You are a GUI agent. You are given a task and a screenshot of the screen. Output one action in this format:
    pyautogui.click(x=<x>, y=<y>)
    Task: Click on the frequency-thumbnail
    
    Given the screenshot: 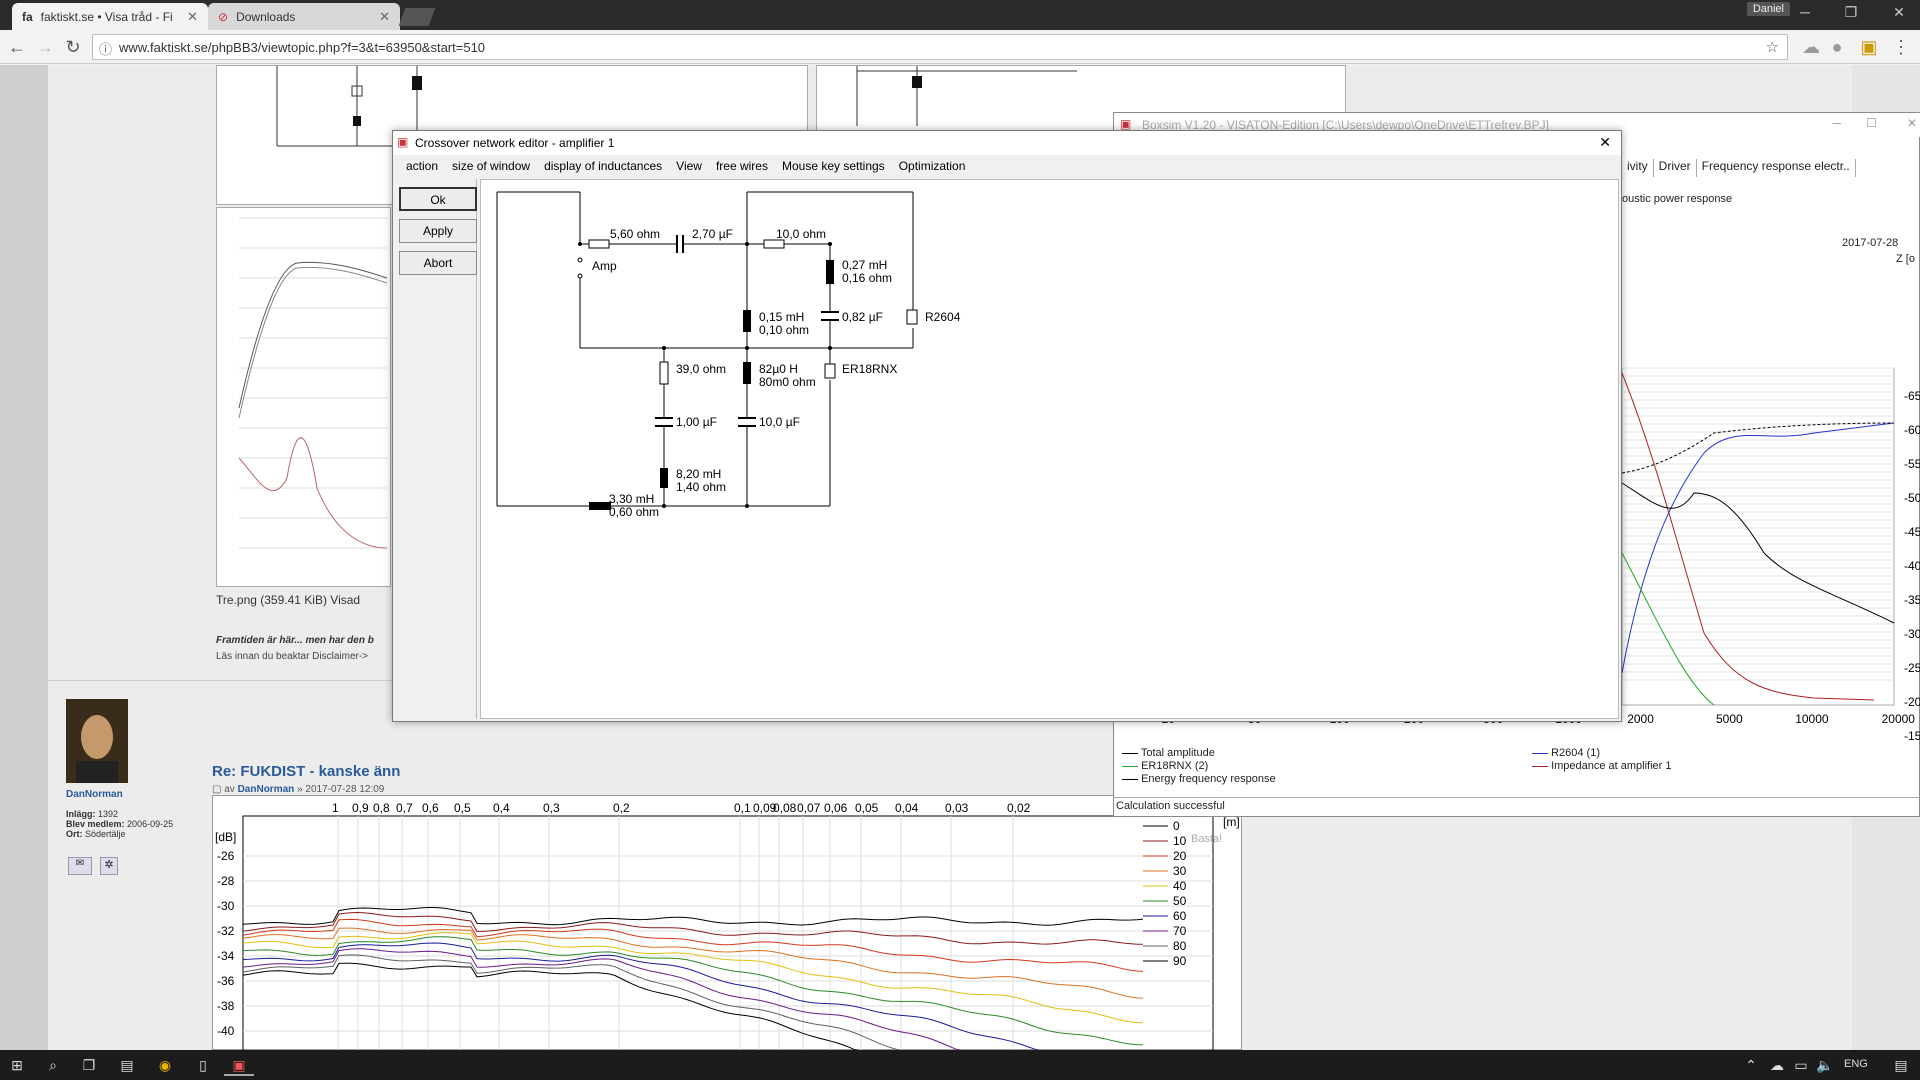 What is the action you would take?
    pyautogui.click(x=313, y=383)
    